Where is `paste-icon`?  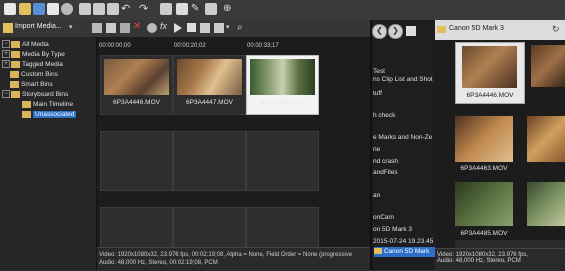
paste-icon is located at coordinates (113, 9).